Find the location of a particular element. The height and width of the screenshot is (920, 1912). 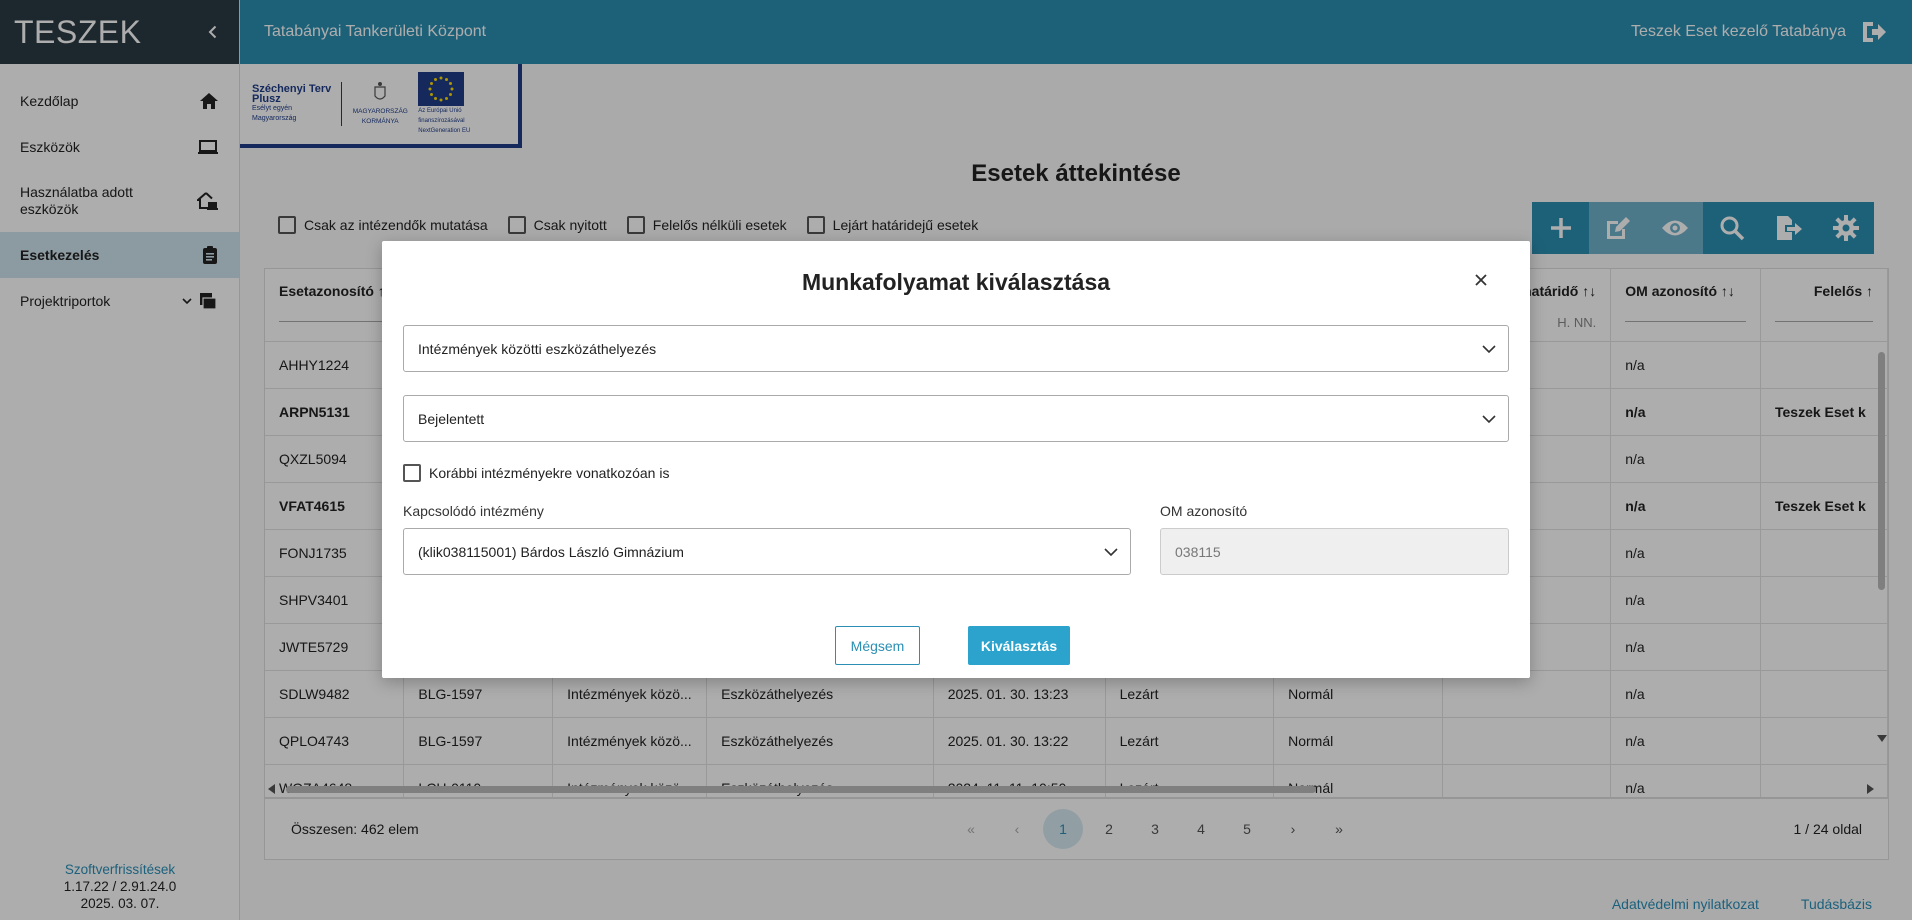

dialog-title: Munkafolyamat kiválasztása is located at coordinates (956, 282).